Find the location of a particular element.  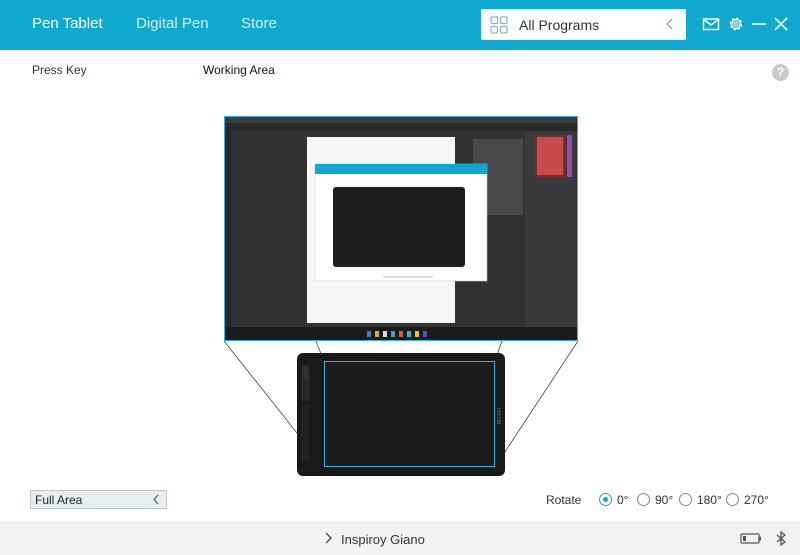

tab-pen-tablet: Pen Tablet is located at coordinates (67, 23).